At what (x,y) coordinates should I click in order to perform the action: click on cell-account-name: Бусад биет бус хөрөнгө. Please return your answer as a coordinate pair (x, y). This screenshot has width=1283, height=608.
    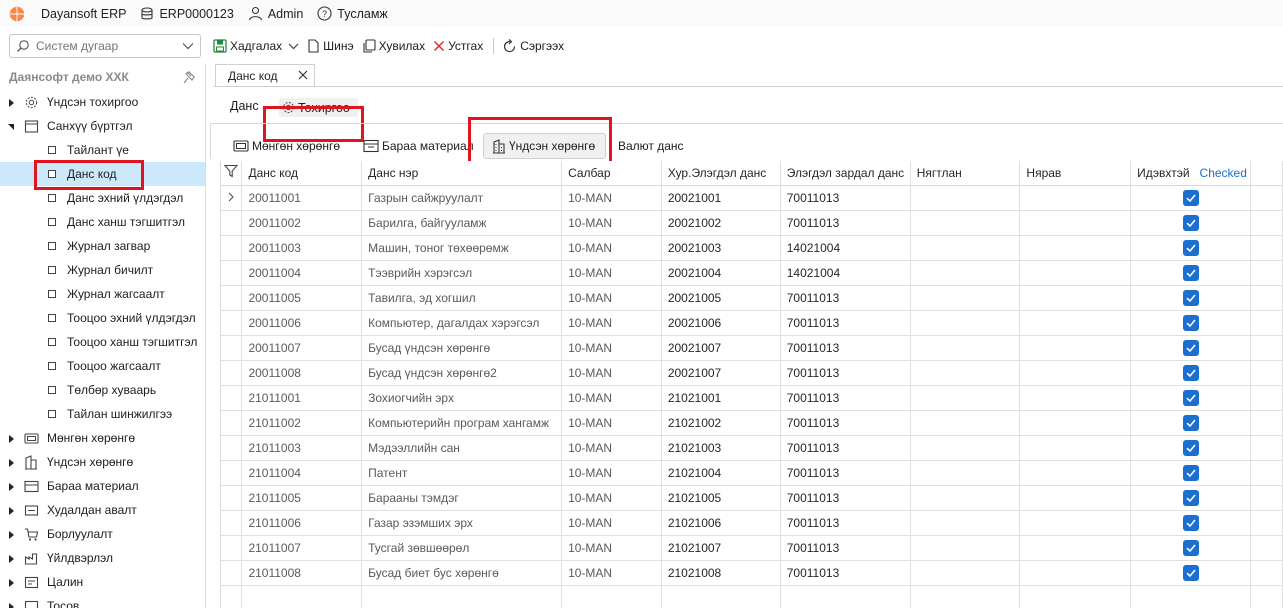
    Looking at the image, I should click on (462, 573).